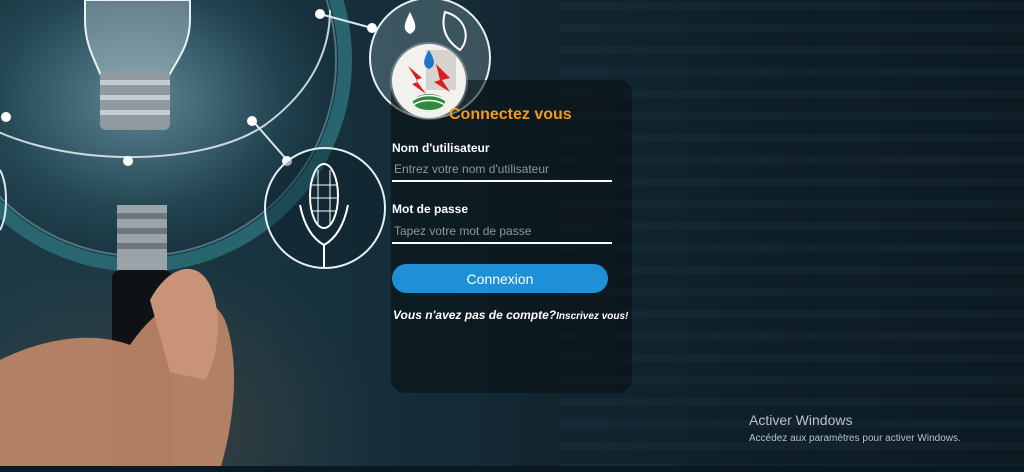 The height and width of the screenshot is (472, 1024). Describe the element at coordinates (475, 315) in the screenshot. I see `signup-prompt-text: Vous n'avez pas de compte?` at that location.